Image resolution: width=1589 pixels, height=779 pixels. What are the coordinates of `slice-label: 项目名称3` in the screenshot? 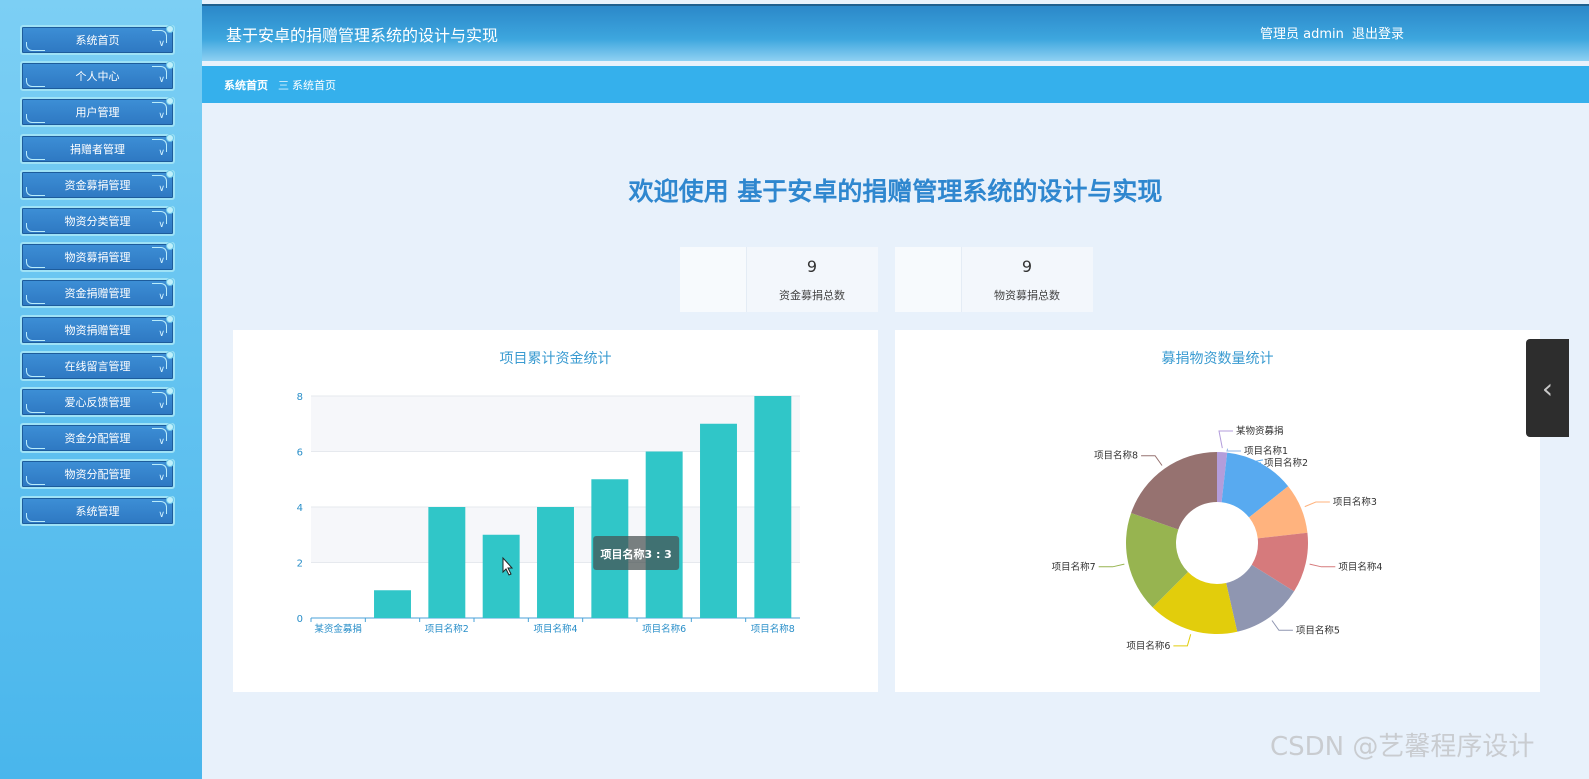 It's located at (1355, 502).